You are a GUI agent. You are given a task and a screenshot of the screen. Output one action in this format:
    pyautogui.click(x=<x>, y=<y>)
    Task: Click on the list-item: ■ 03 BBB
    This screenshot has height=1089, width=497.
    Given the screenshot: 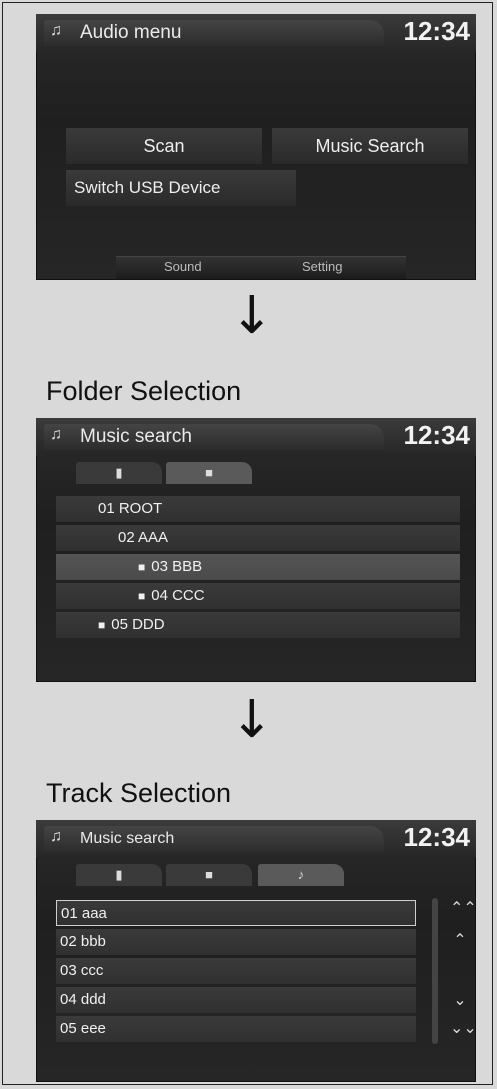 What is the action you would take?
    pyautogui.click(x=258, y=567)
    